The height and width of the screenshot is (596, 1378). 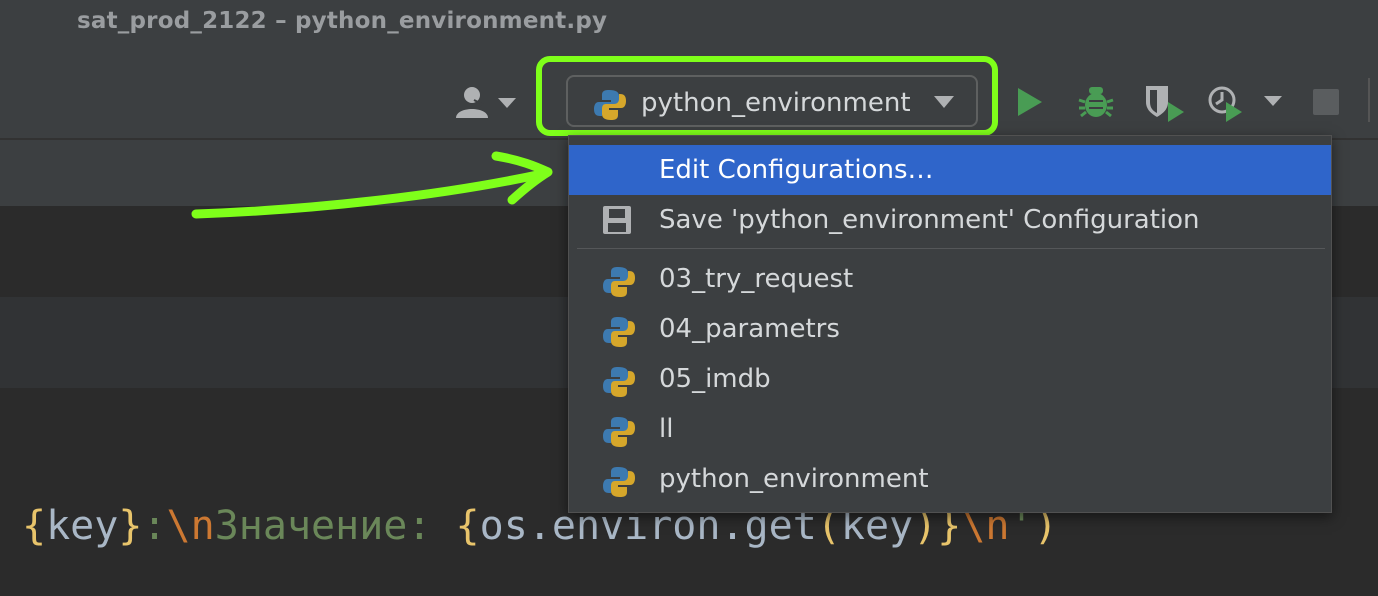 What do you see at coordinates (342, 21) in the screenshot?
I see `window-title: sat_prod_2122 – python_environment.py` at bounding box center [342, 21].